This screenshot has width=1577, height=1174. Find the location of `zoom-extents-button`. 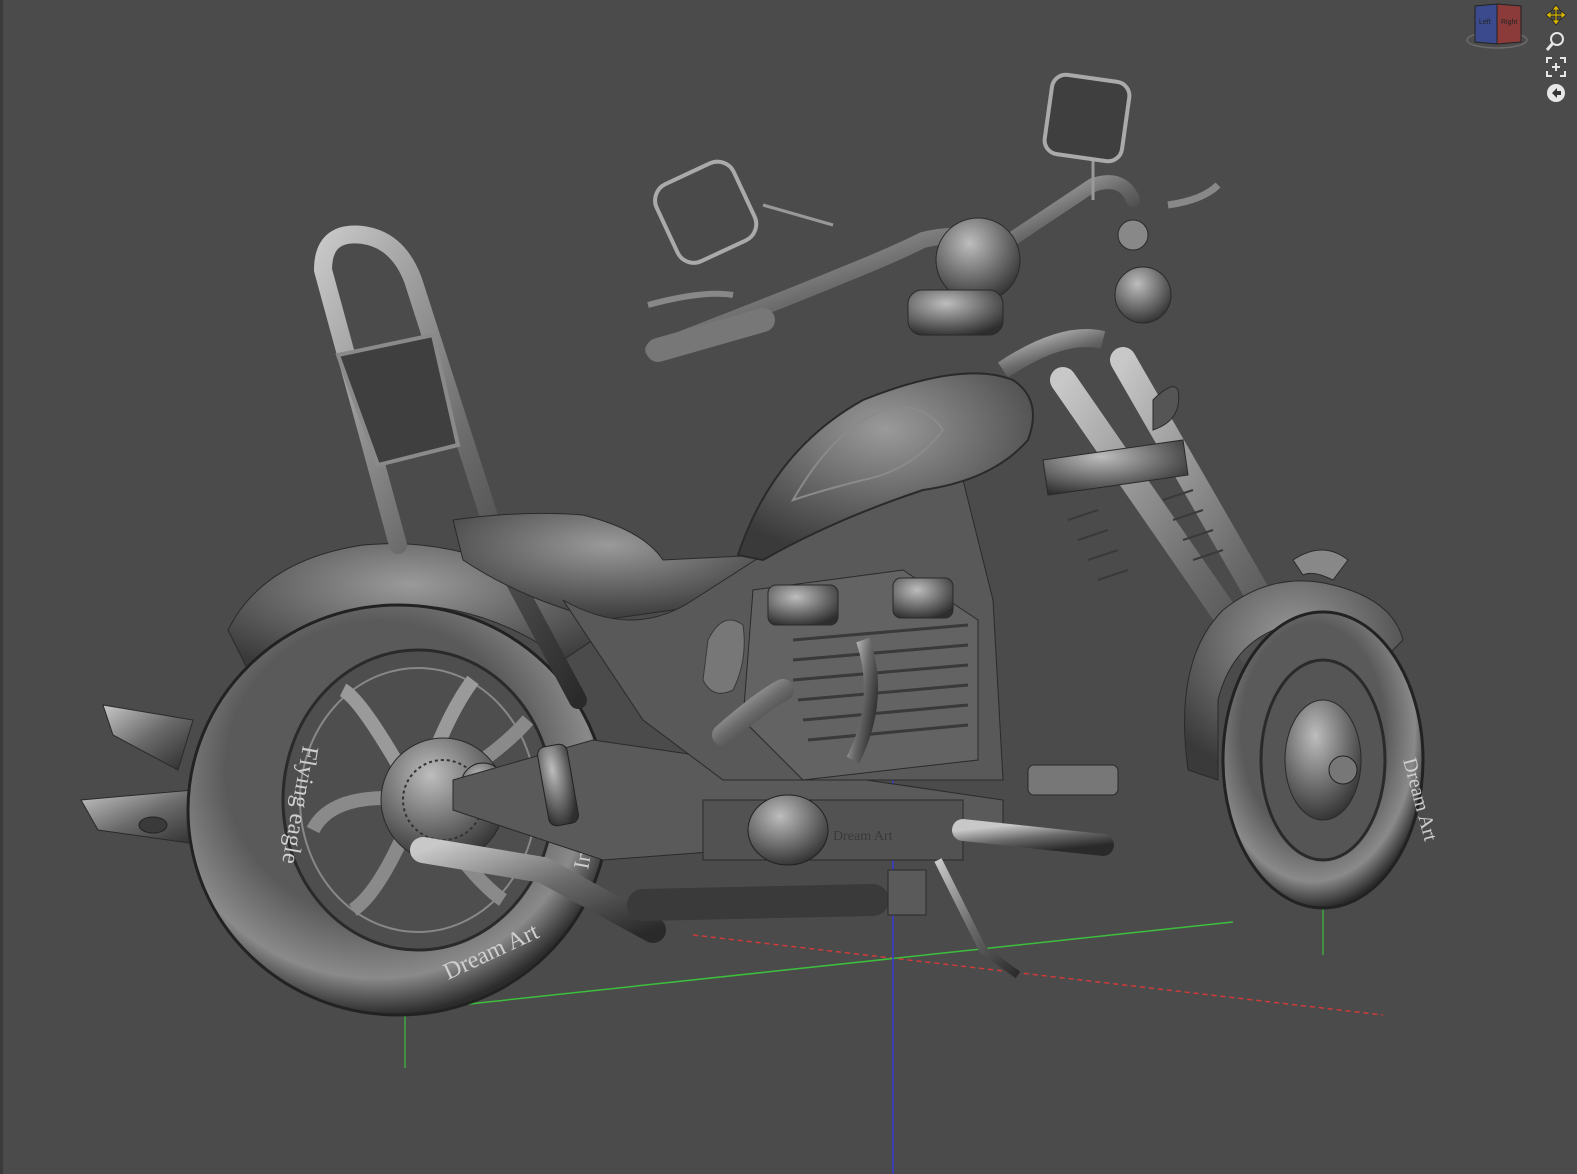

zoom-extents-button is located at coordinates (1556, 67).